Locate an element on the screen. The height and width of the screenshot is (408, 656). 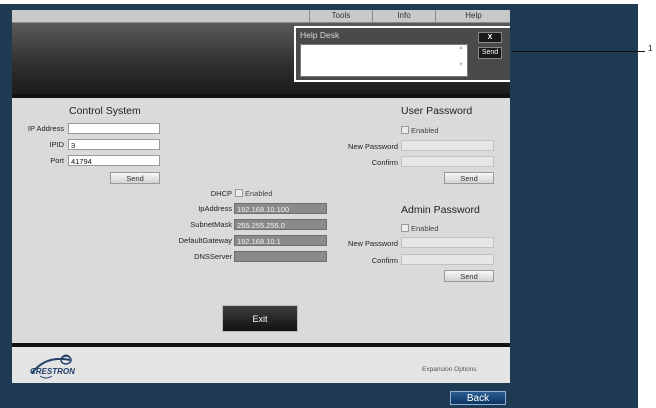
admin-new-password-label: New Password is located at coordinates (372, 243).